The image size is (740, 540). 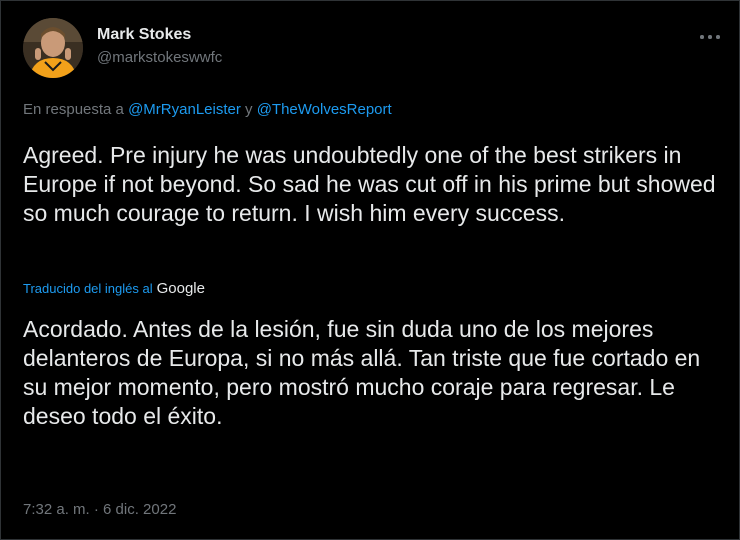 I want to click on translation-label: Traducido del inglés al, so click(x=88, y=288).